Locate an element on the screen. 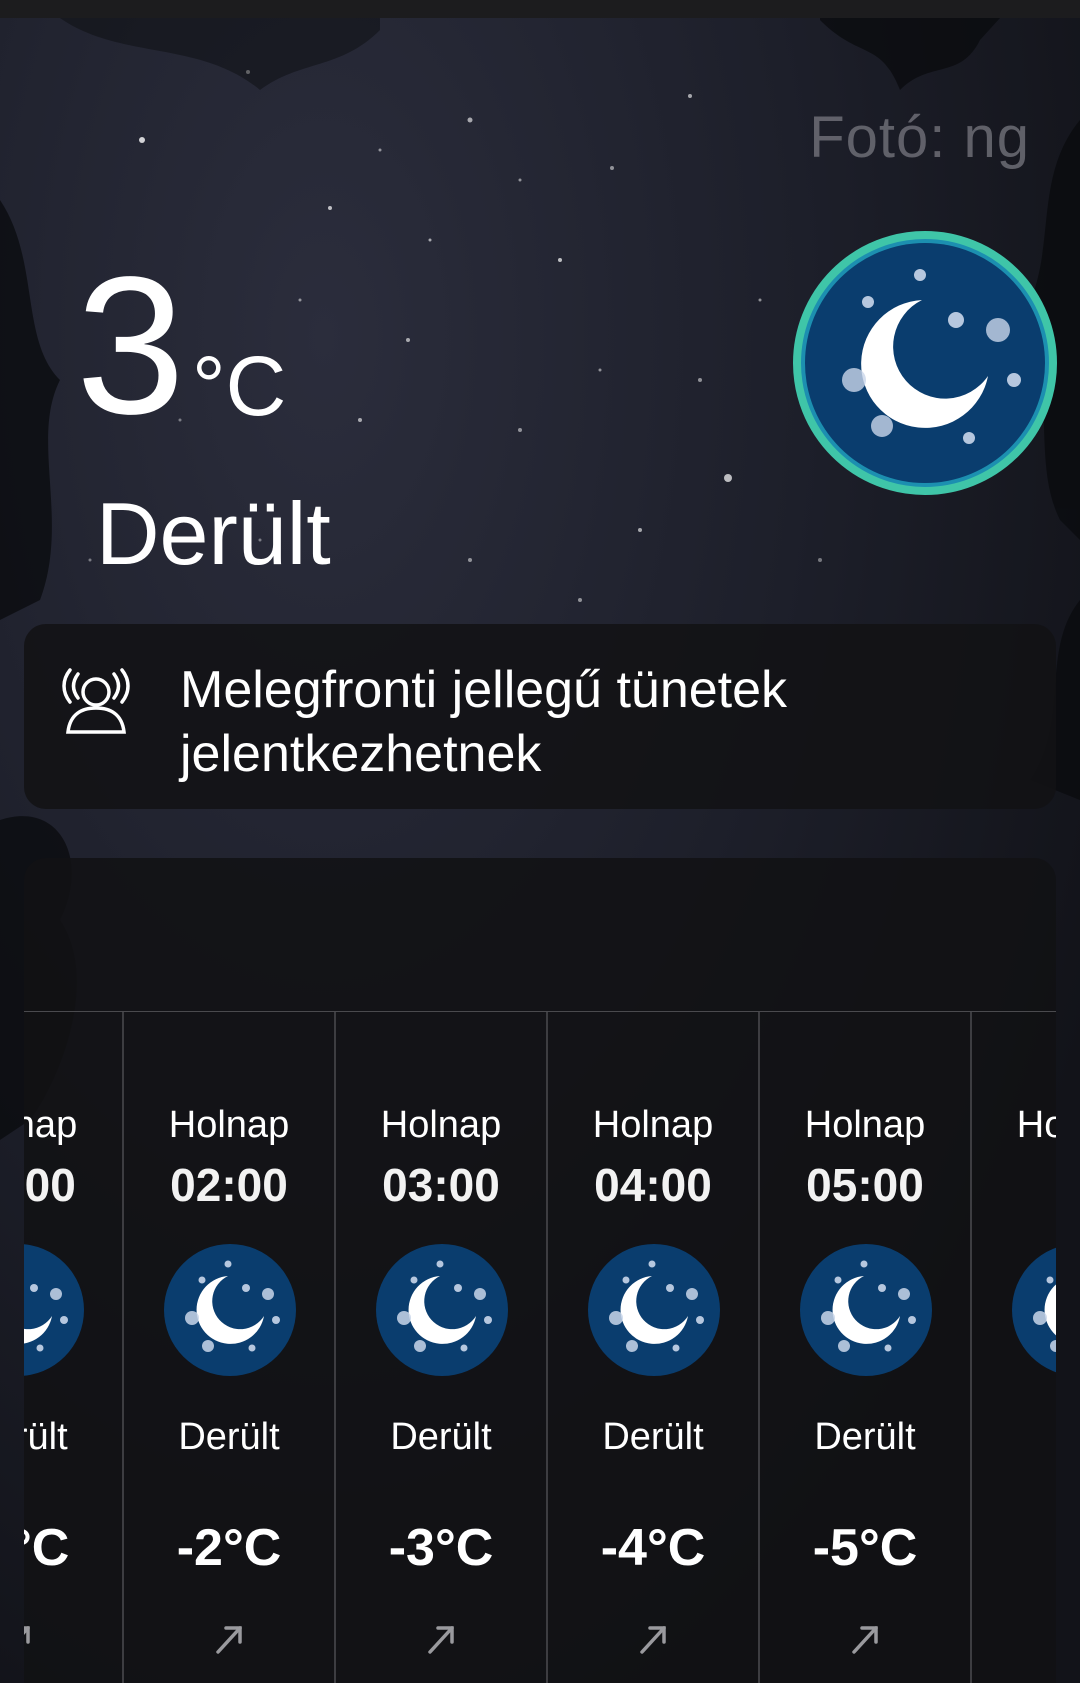 This screenshot has height=1683, width=1080. hourly-forecast-item: Holnap 02:00 Derült -2°C is located at coordinates (230, 1347).